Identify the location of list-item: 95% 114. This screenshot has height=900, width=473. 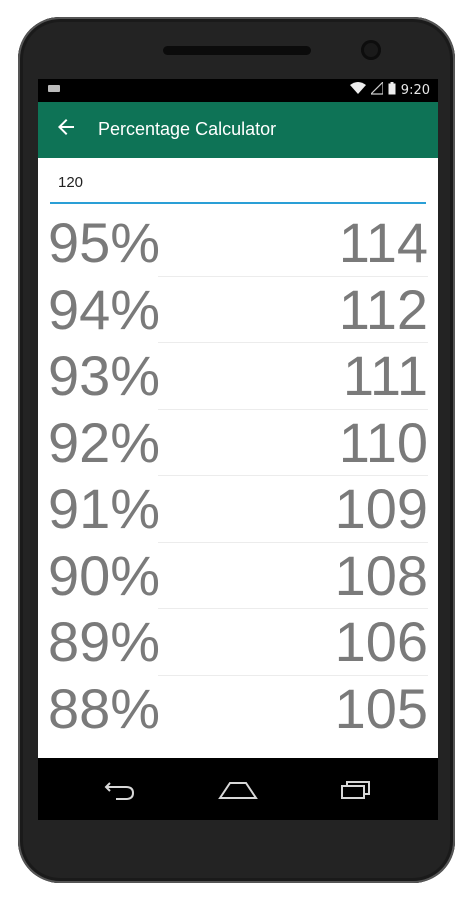
(238, 243).